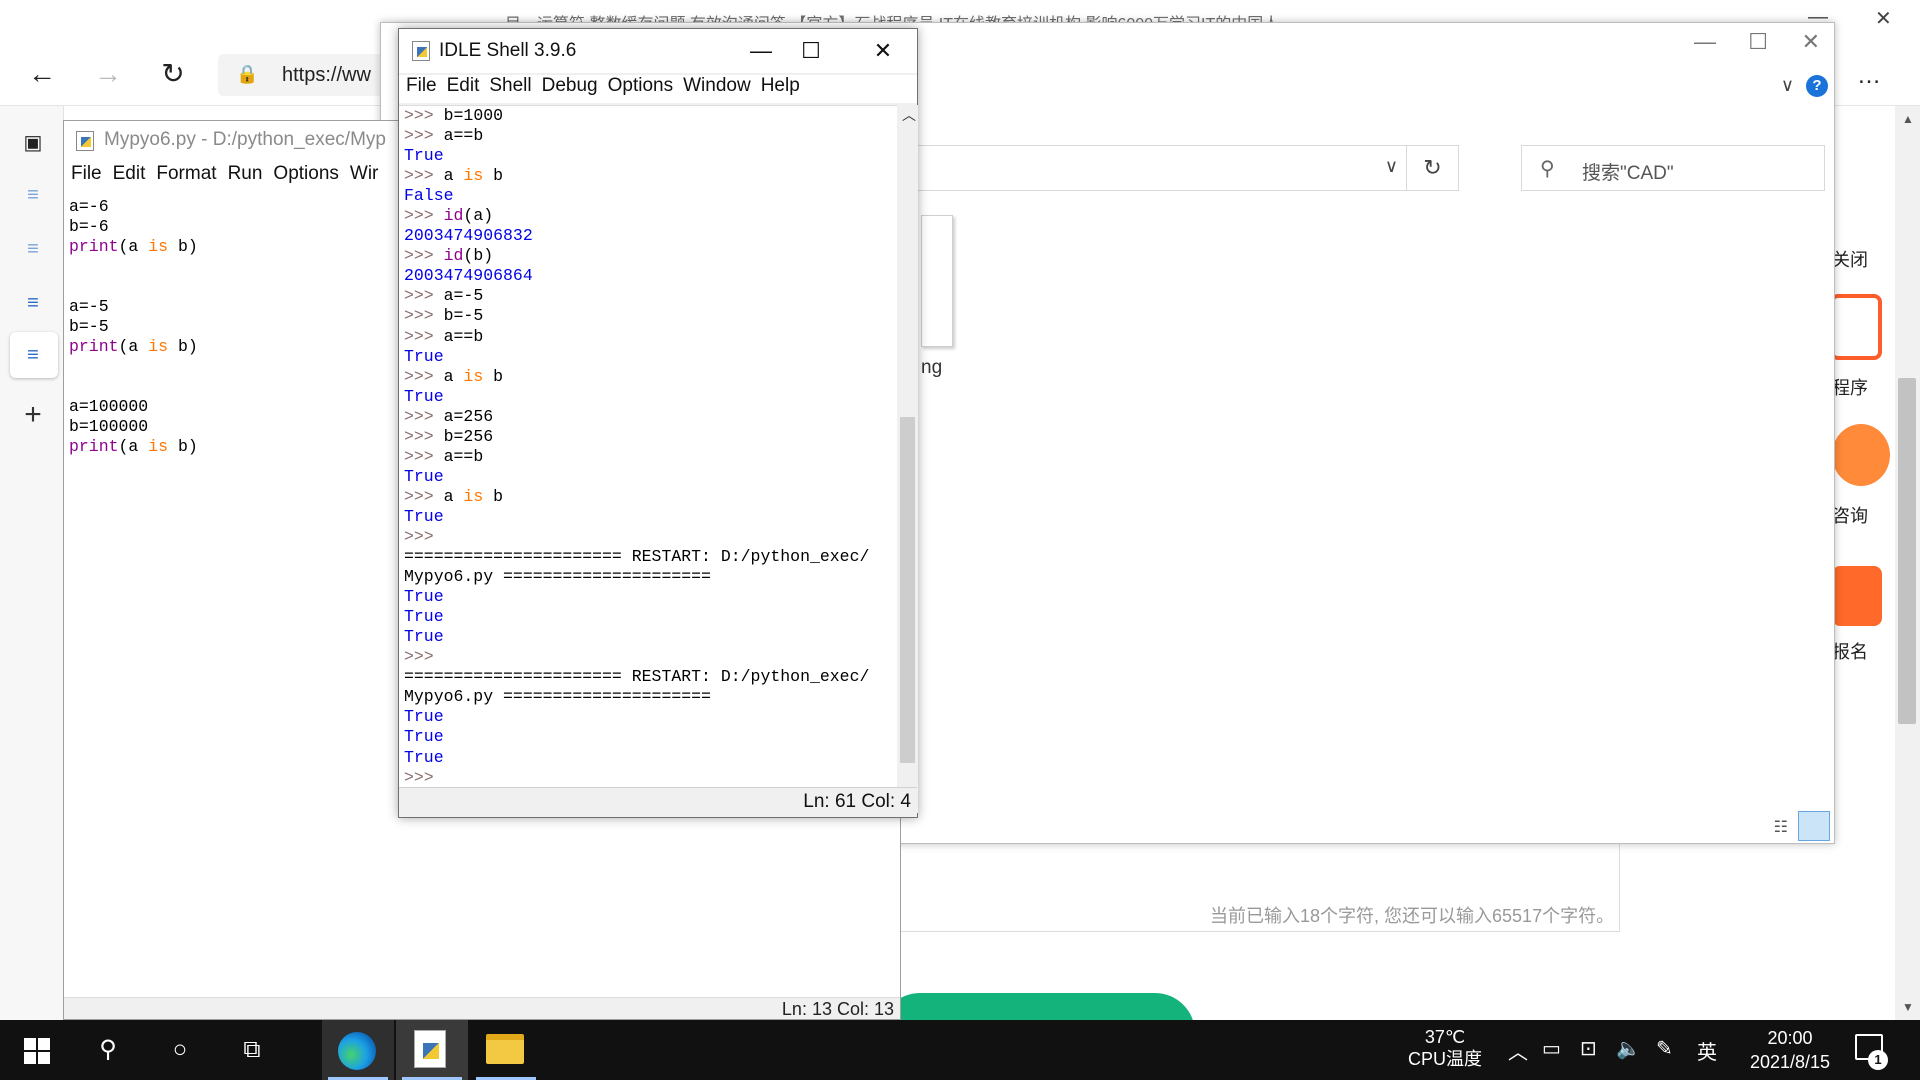  I want to click on pen-icon: ✎, so click(1664, 1048).